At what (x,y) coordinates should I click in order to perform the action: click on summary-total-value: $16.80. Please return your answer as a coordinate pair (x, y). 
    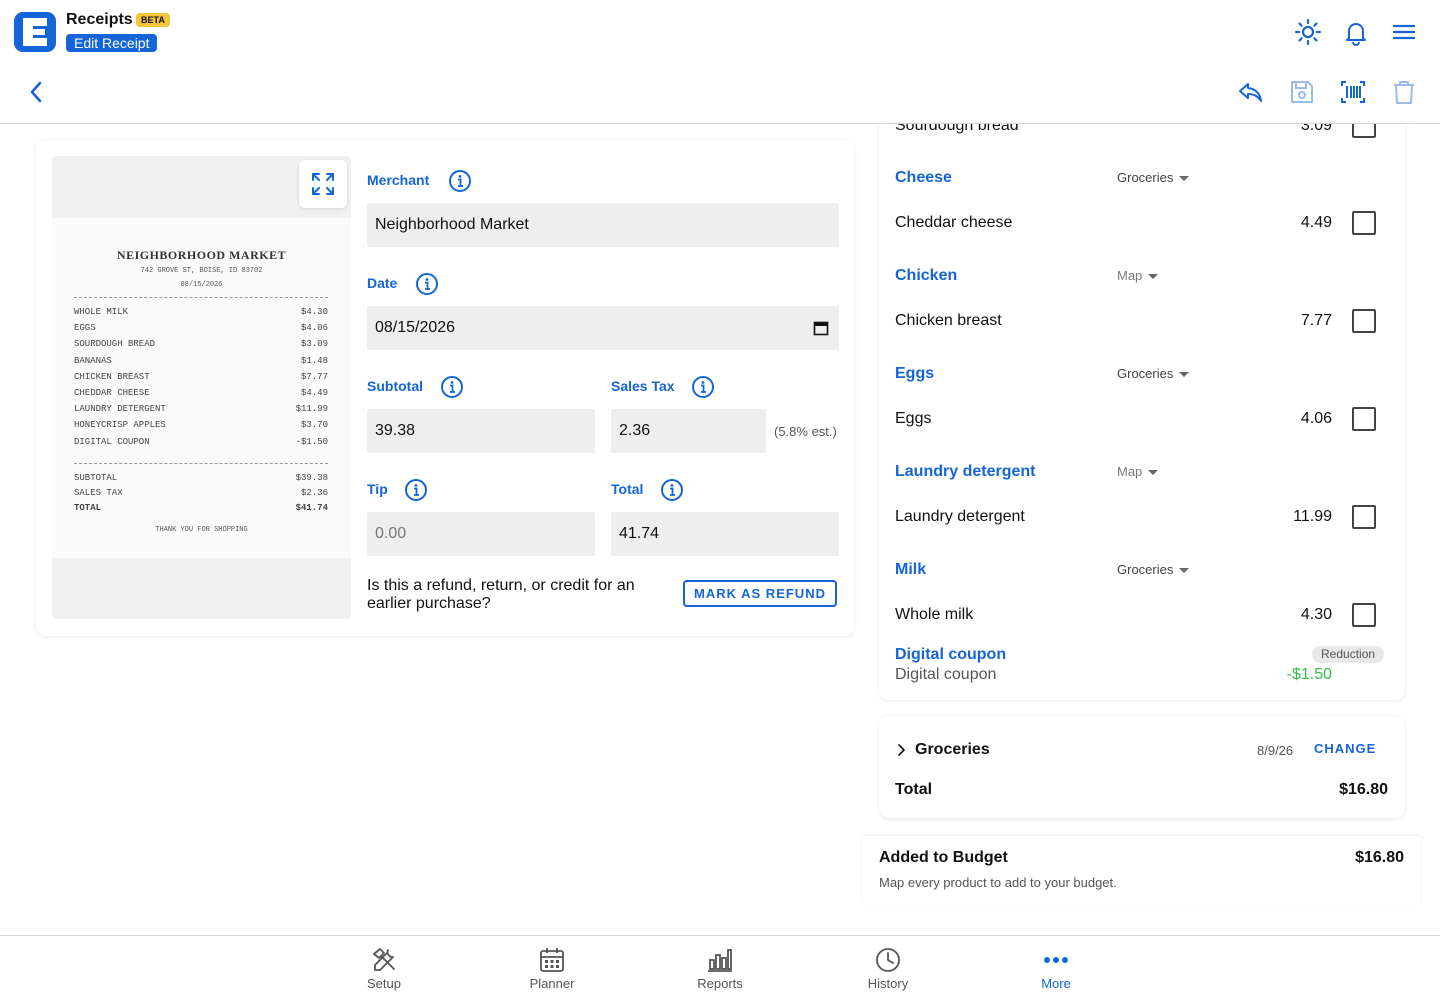
    Looking at the image, I should click on (1363, 789).